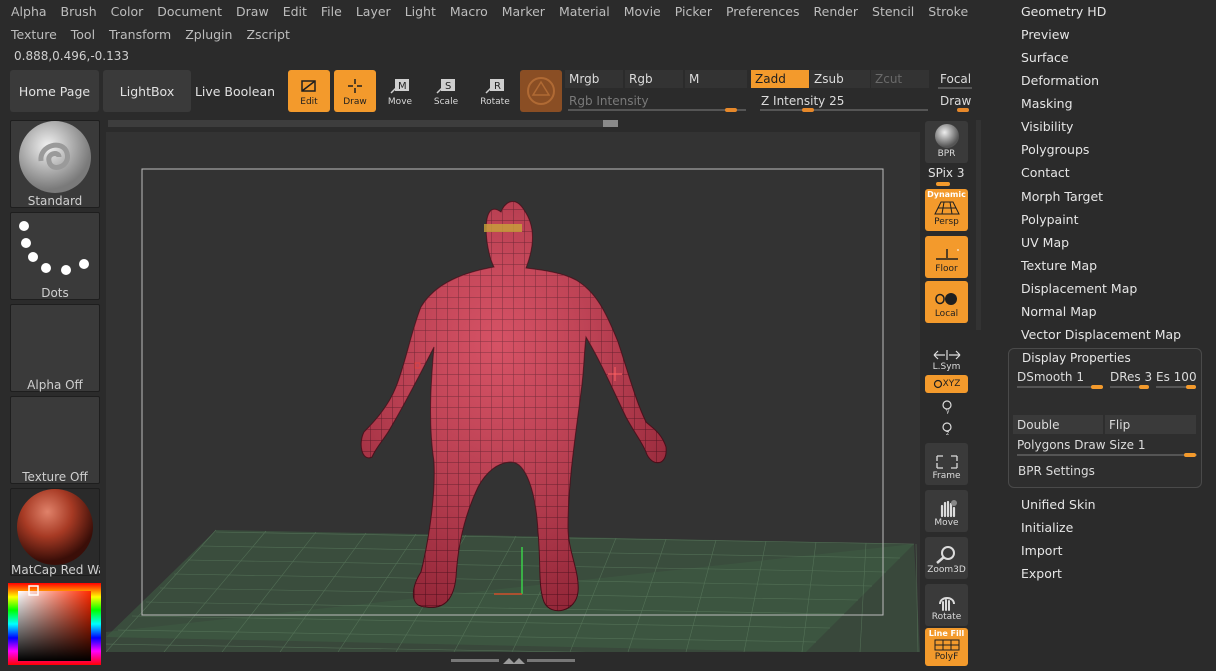 The image size is (1216, 671). What do you see at coordinates (1047, 103) in the screenshot?
I see `subpalette-masking: Masking` at bounding box center [1047, 103].